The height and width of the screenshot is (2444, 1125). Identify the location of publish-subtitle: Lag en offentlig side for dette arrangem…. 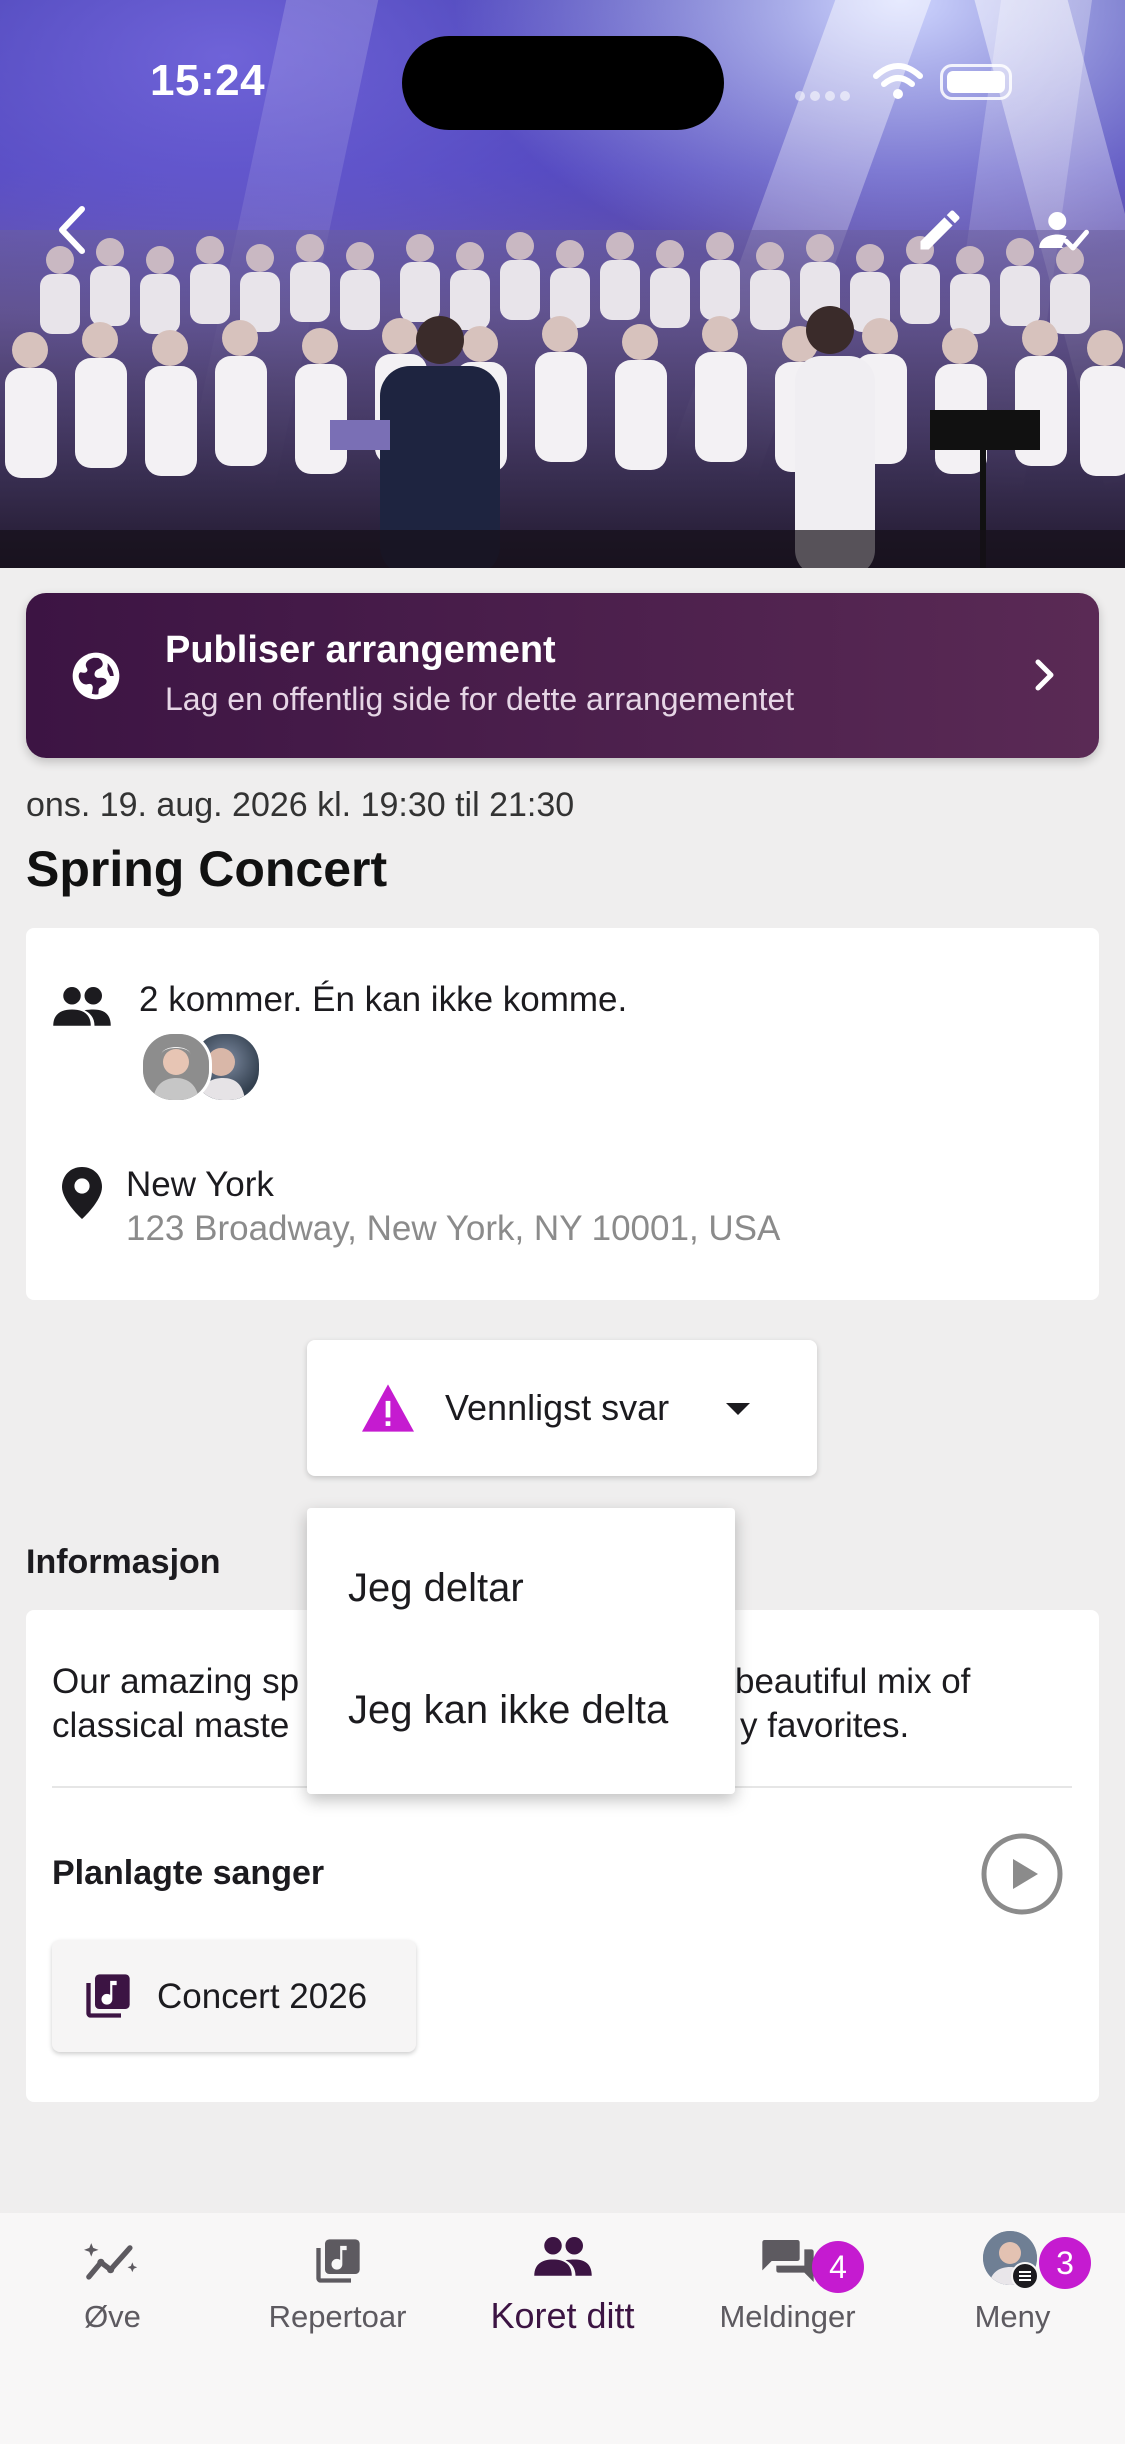
(480, 699).